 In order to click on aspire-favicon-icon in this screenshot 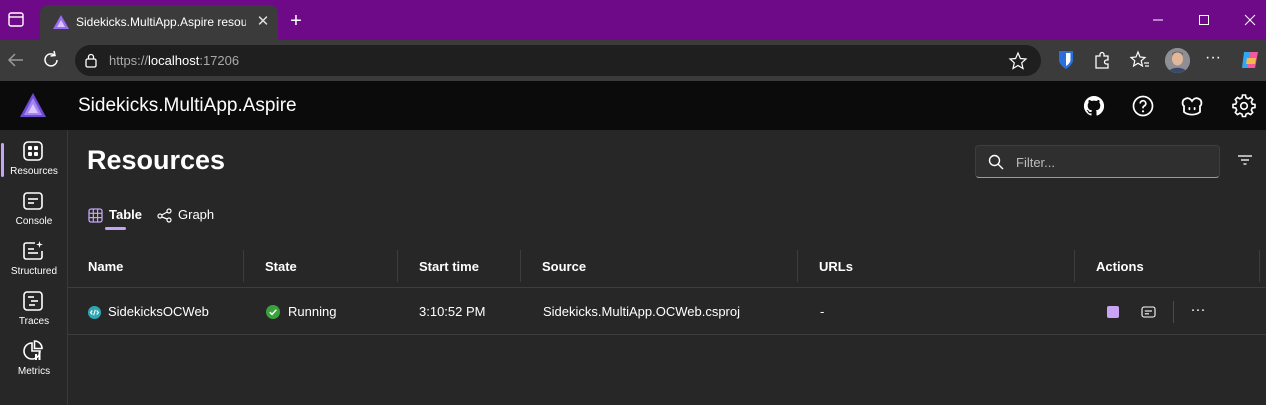, I will do `click(61, 22)`.